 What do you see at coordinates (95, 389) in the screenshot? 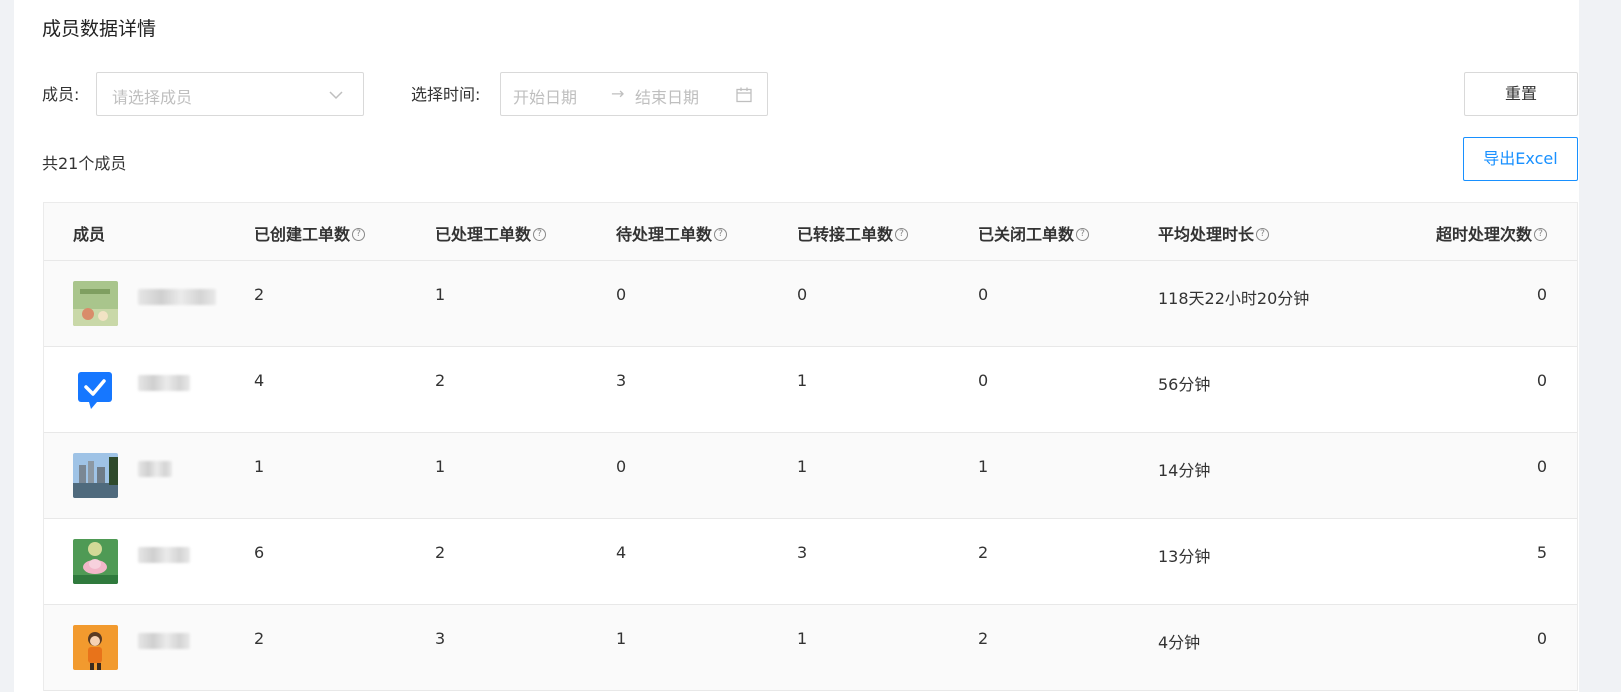
I see `avatar-checkmark-chat` at bounding box center [95, 389].